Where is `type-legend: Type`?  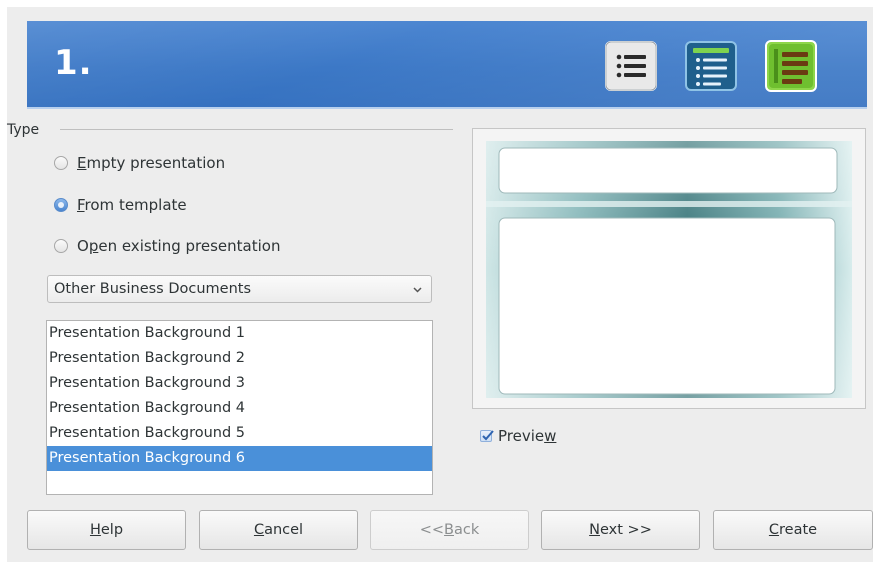
type-legend: Type is located at coordinates (23, 130).